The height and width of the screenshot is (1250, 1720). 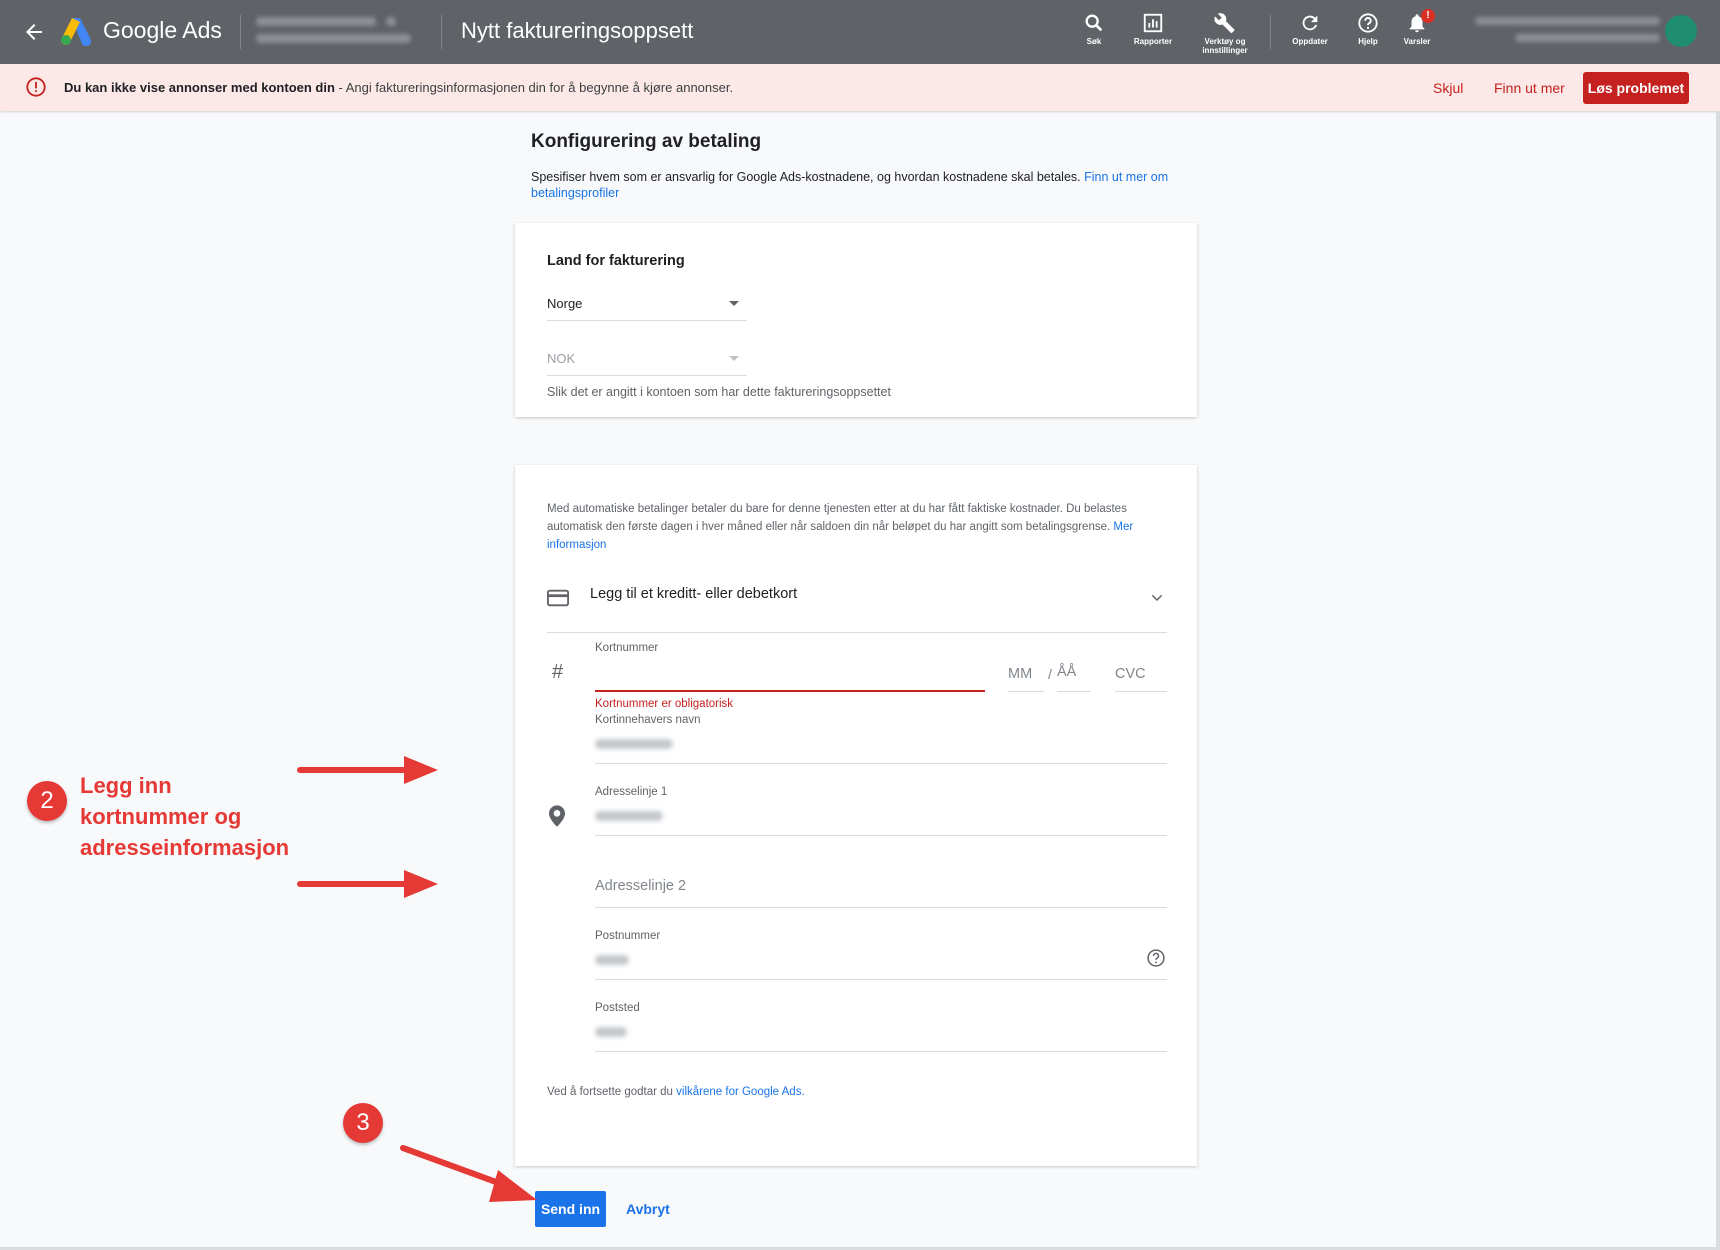 What do you see at coordinates (648, 1209) in the screenshot?
I see `cancel-button: Avbryt` at bounding box center [648, 1209].